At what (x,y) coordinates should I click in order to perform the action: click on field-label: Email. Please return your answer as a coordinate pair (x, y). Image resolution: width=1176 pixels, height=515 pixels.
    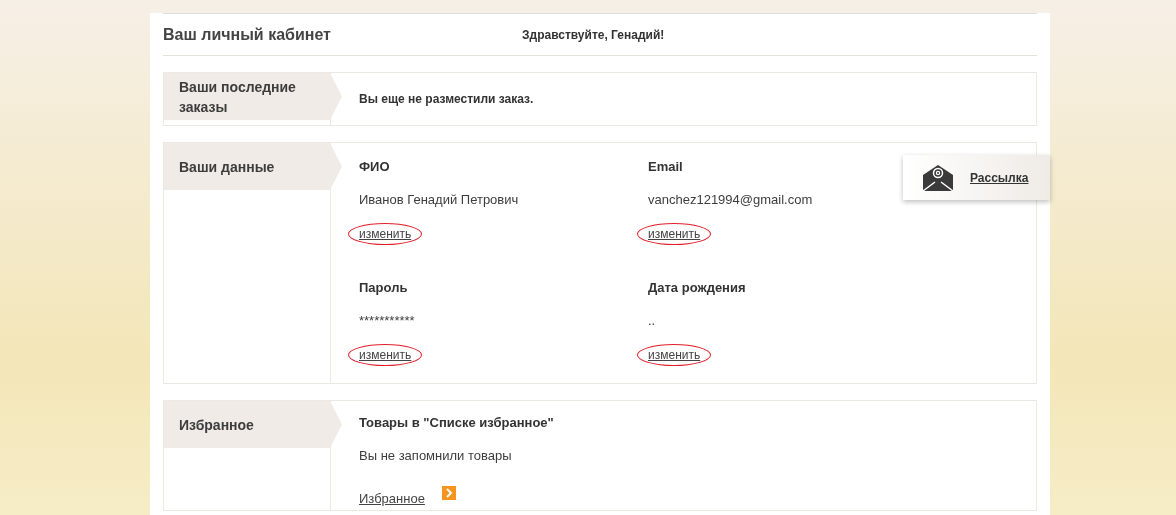
    Looking at the image, I should click on (665, 167).